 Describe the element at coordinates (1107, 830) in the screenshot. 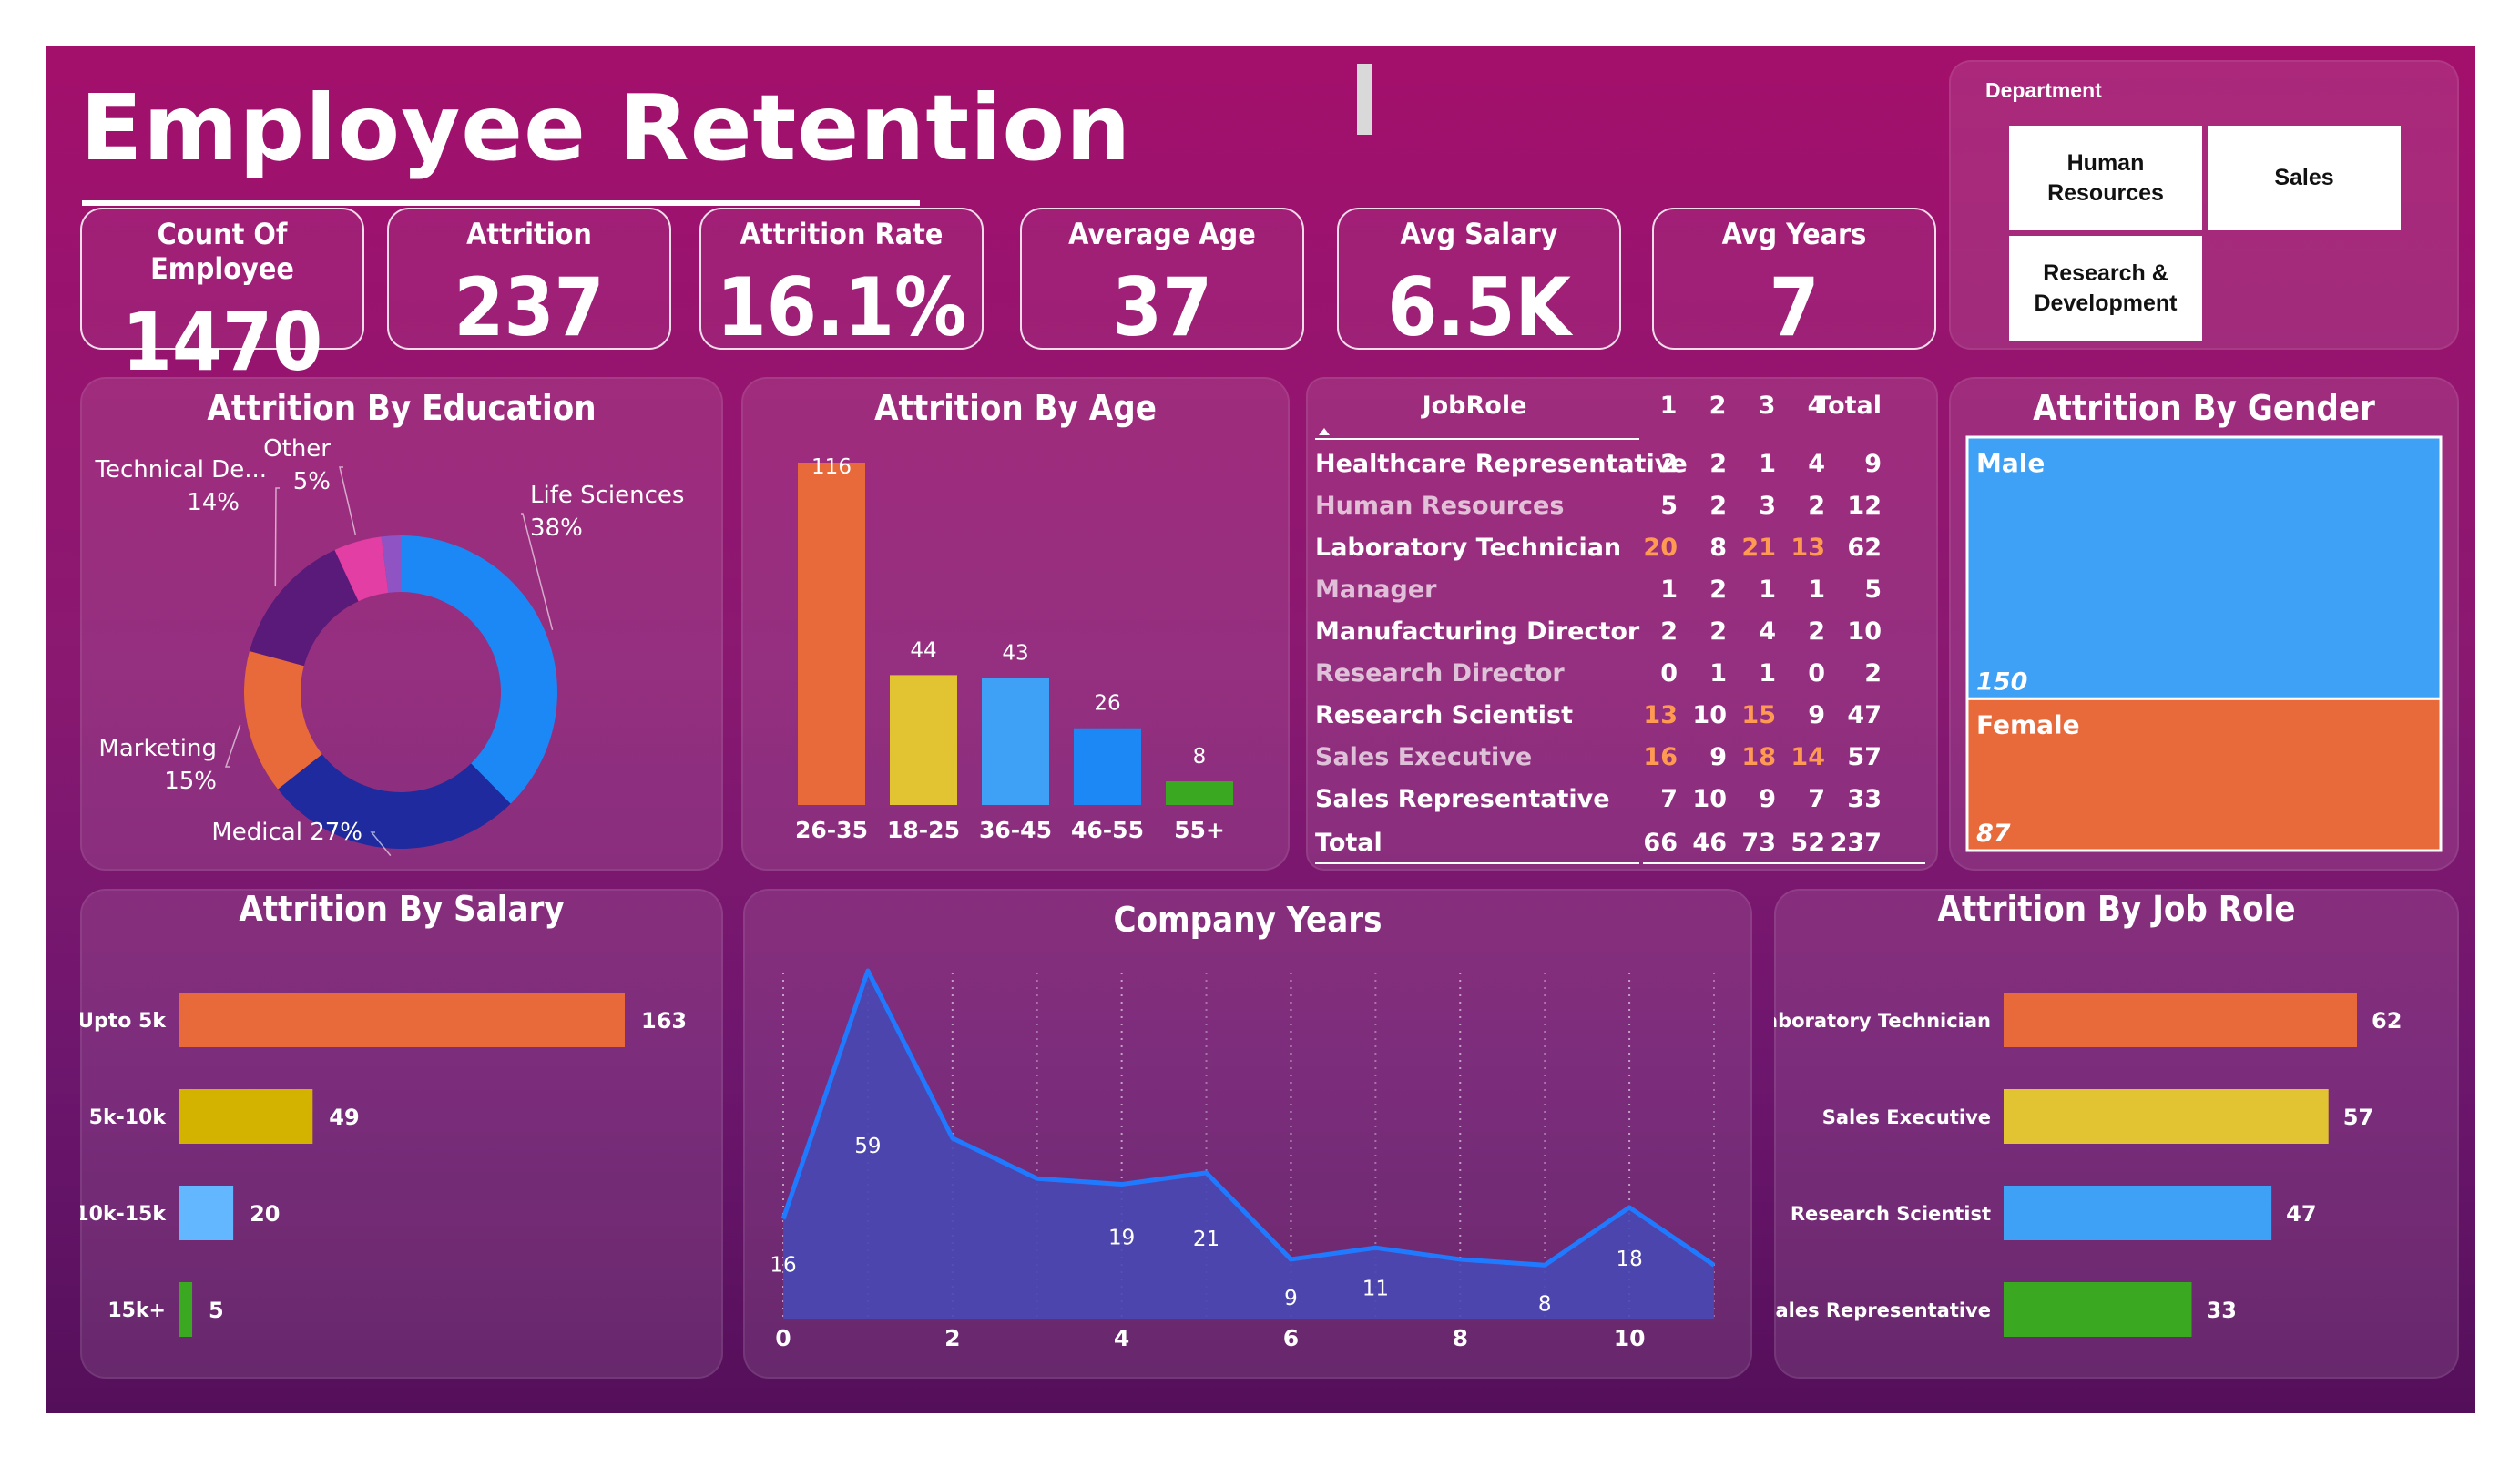

I see `age-tick-label: 46-55` at that location.